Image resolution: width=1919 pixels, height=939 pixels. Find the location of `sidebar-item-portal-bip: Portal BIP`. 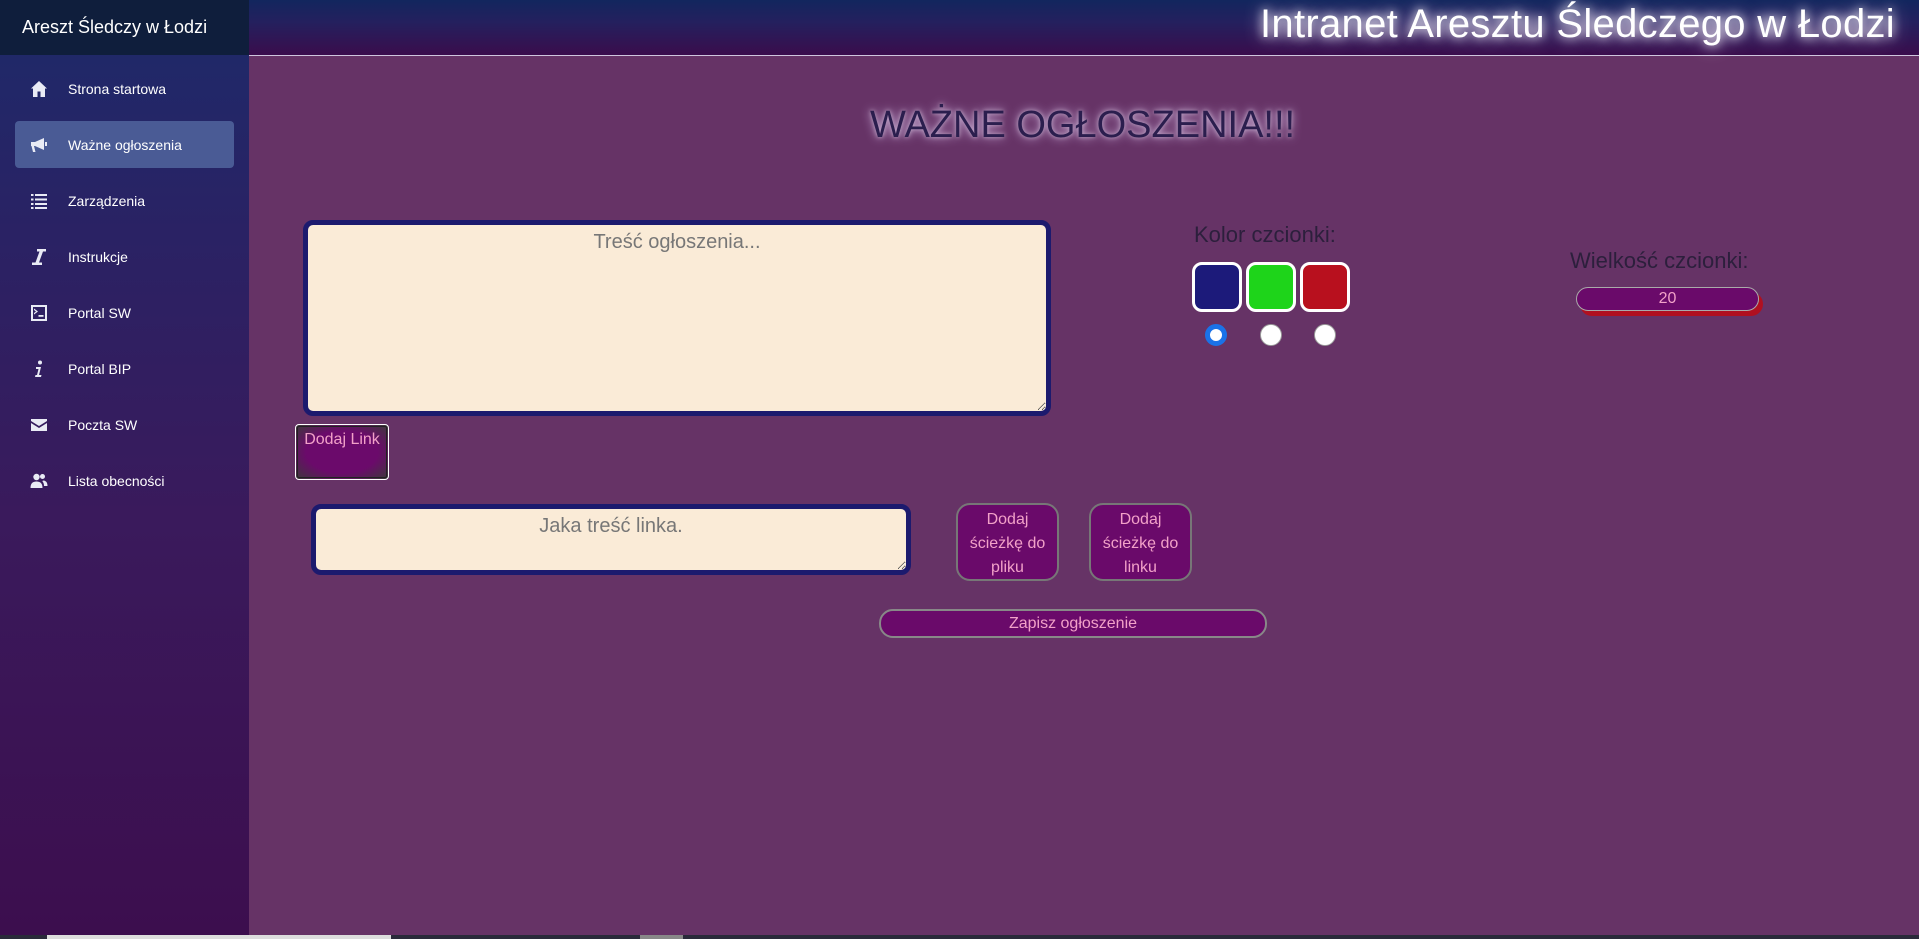

sidebar-item-portal-bip: Portal BIP is located at coordinates (124, 368).